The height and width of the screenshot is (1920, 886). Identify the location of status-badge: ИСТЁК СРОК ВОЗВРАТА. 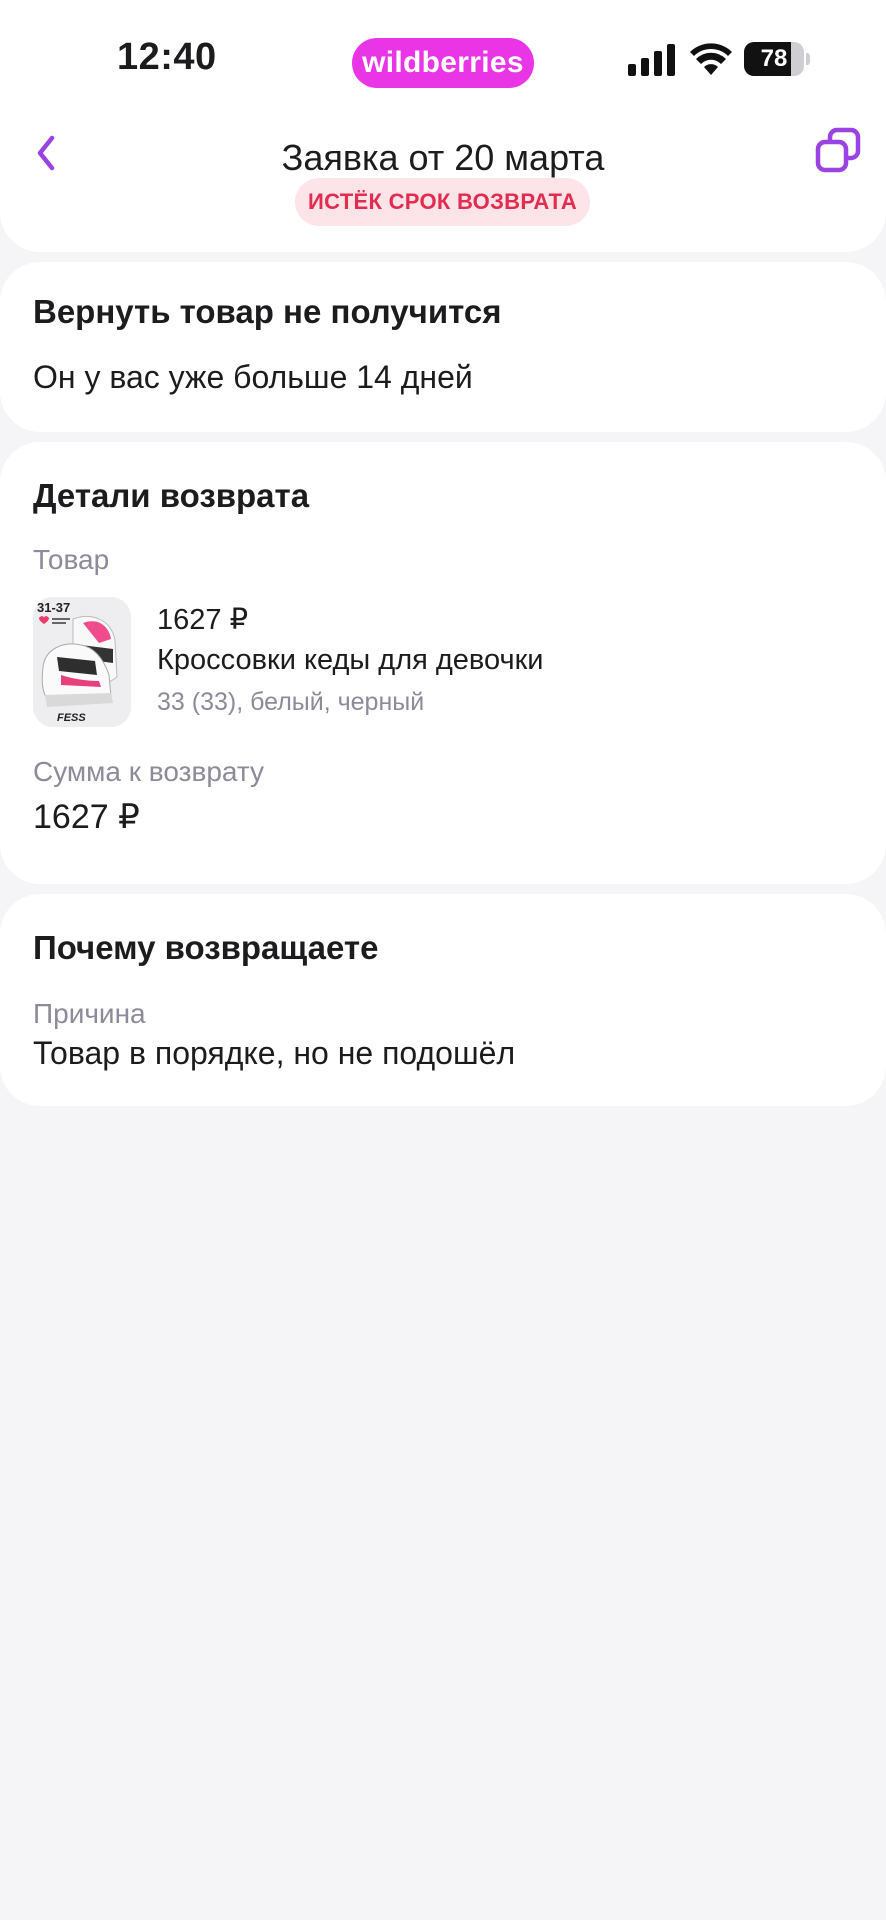
(442, 202).